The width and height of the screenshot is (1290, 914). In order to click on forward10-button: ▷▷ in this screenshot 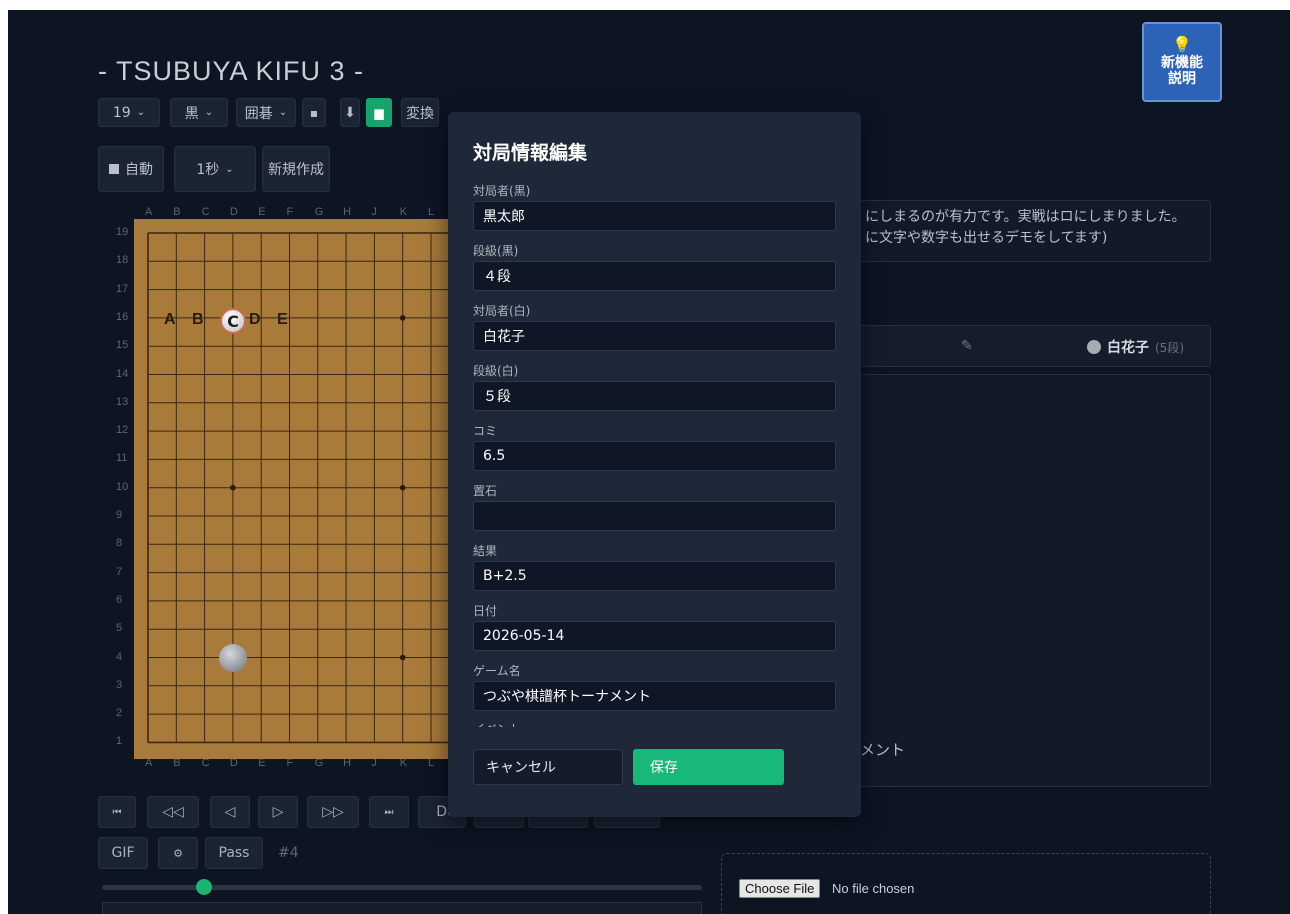, I will do `click(333, 812)`.